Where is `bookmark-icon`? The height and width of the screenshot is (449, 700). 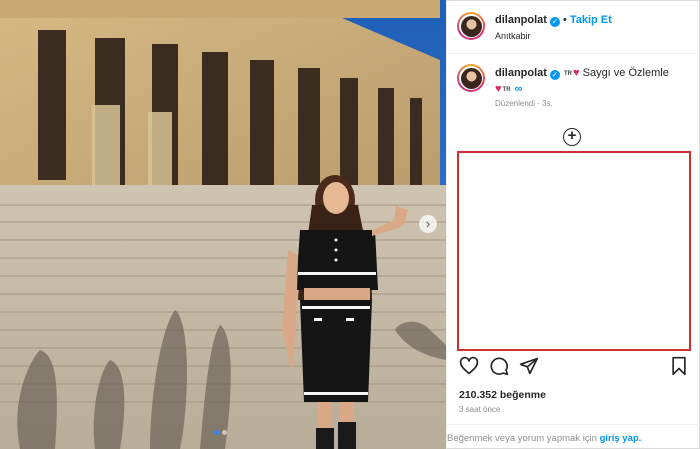 bookmark-icon is located at coordinates (679, 366).